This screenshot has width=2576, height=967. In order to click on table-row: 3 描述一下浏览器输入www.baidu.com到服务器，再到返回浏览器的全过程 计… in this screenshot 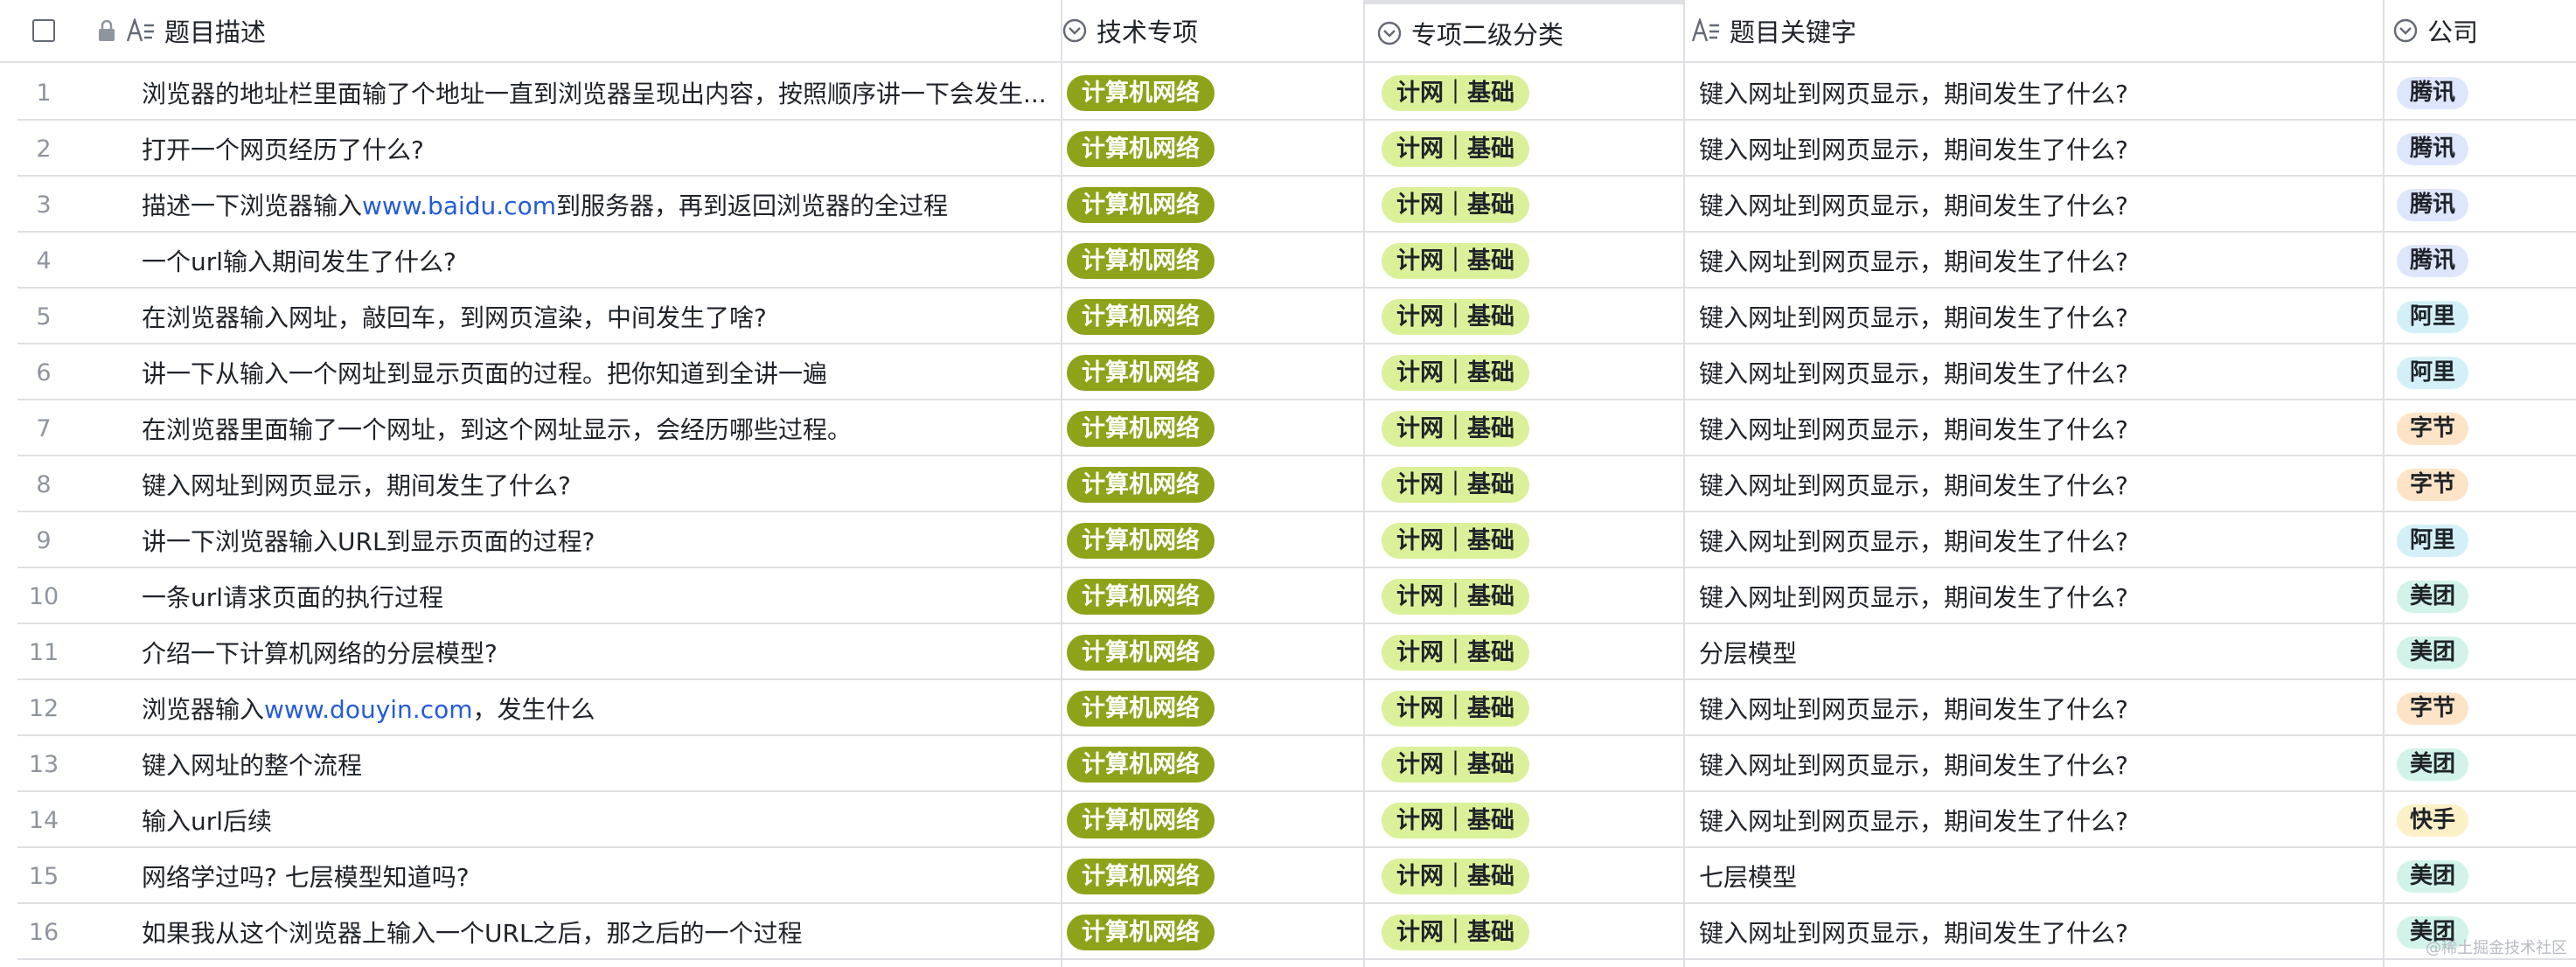, I will do `click(1288, 205)`.